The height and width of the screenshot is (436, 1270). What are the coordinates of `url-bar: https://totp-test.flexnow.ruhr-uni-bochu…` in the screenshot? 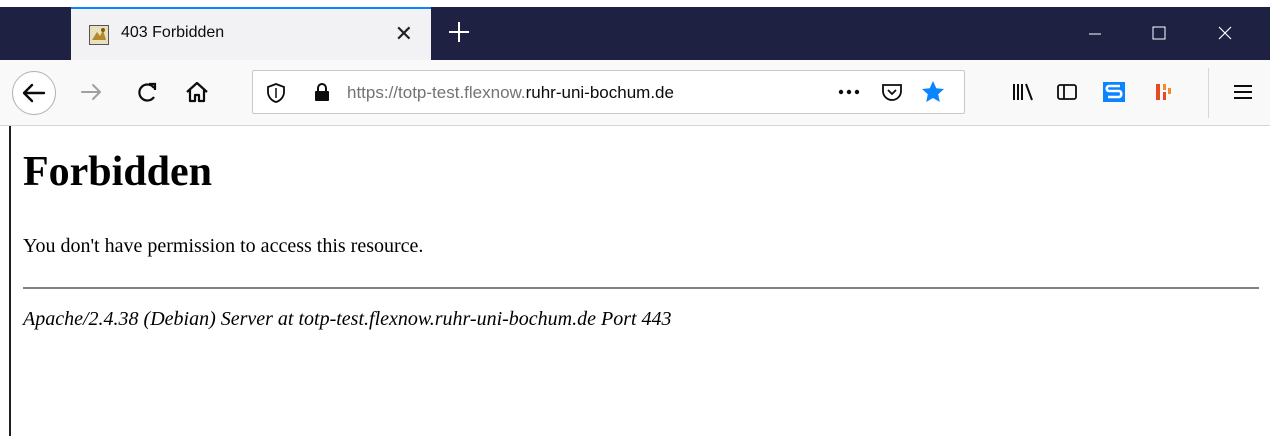 It's located at (608, 92).